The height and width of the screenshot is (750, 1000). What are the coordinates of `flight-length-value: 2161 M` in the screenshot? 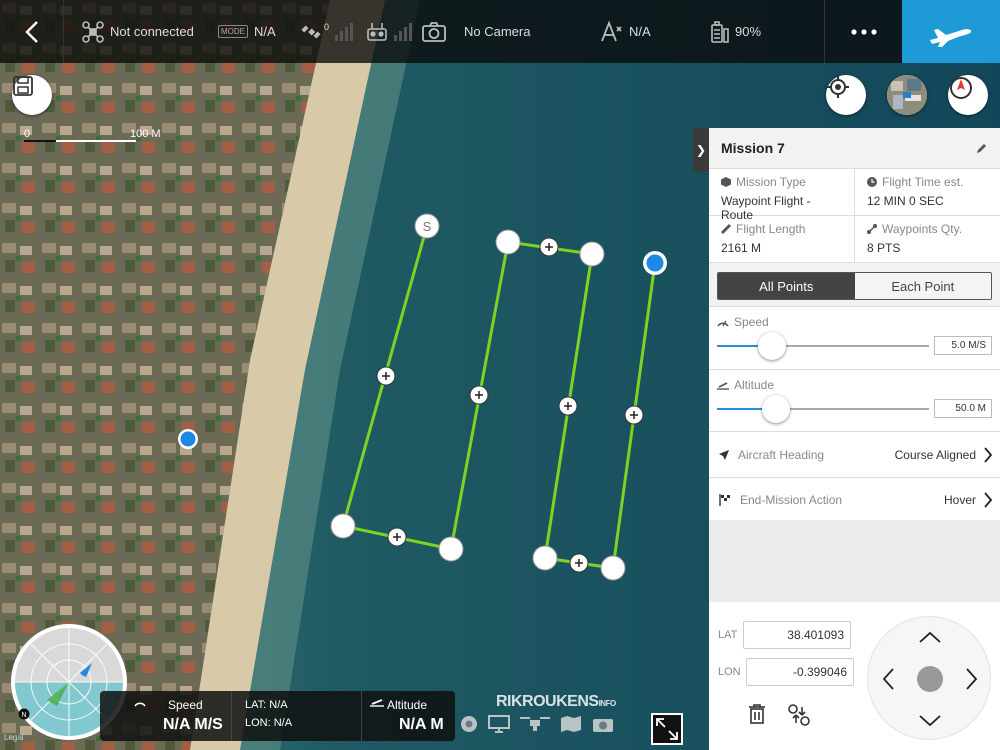 It's located at (741, 248).